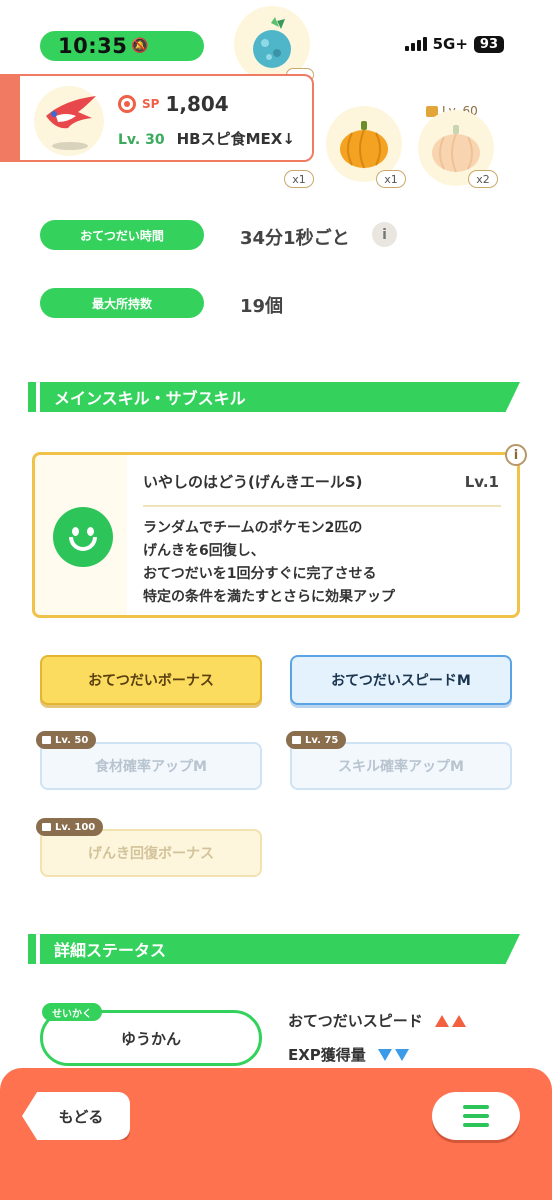  What do you see at coordinates (280, 397) in the screenshot?
I see `section-title: メインスキル・サブスキル` at bounding box center [280, 397].